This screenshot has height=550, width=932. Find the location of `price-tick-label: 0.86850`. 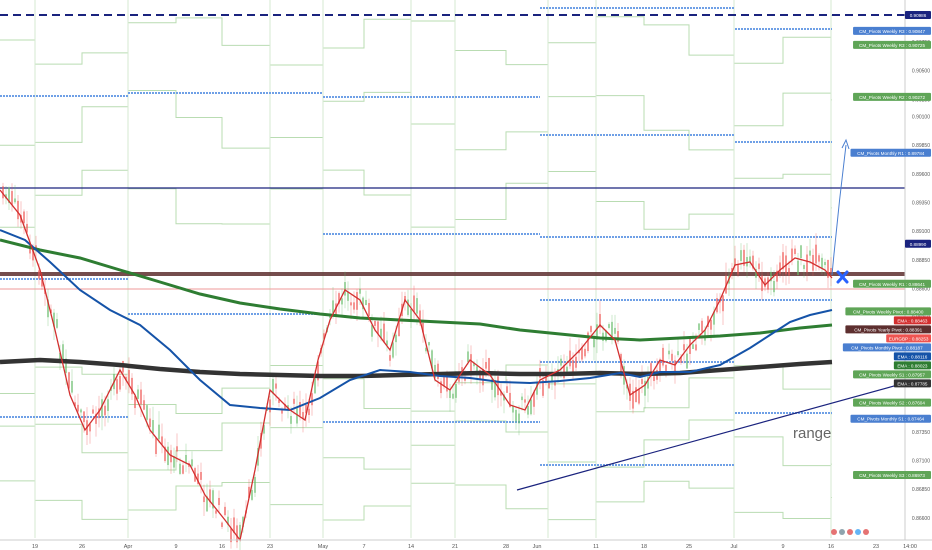

price-tick-label: 0.86850 is located at coordinates (921, 490).